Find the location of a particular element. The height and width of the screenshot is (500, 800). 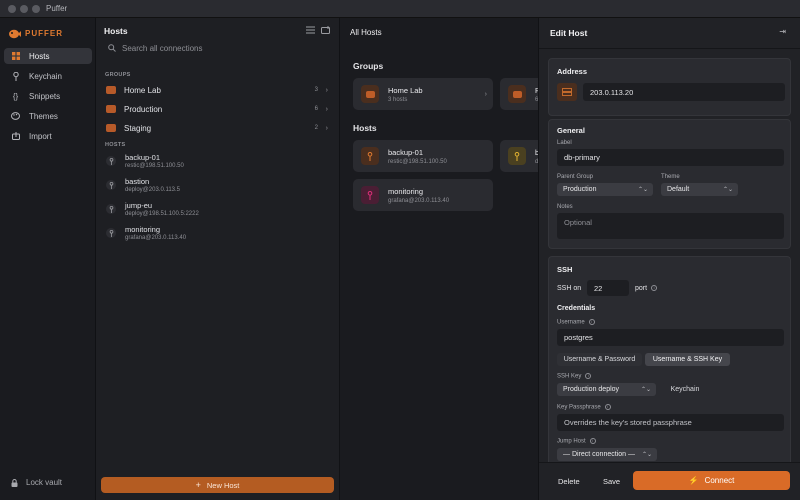

sidebar-item-label: Snippets is located at coordinates (45, 96).